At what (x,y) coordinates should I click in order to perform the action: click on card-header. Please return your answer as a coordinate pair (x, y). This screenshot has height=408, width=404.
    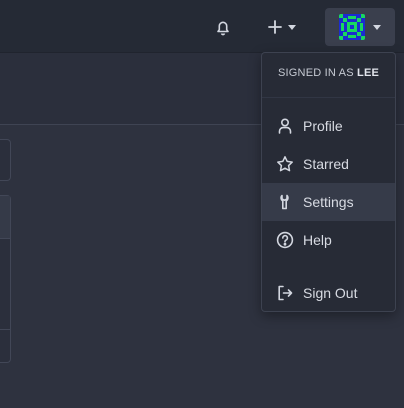
    Looking at the image, I should click on (5, 217).